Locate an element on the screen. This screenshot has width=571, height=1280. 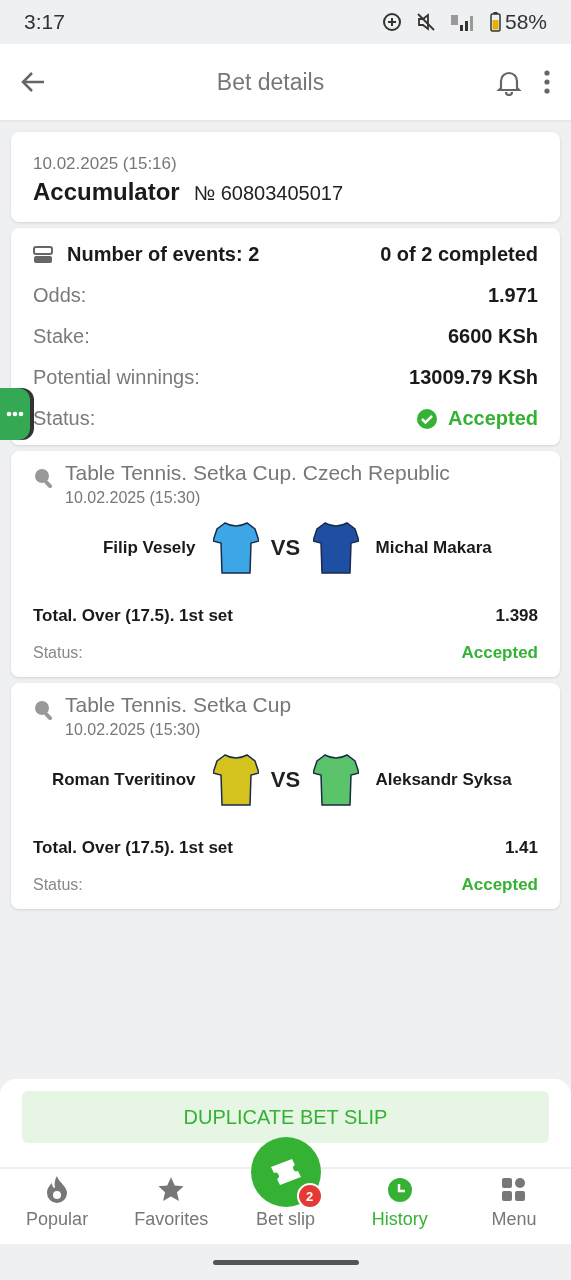
bet-date: 10.02.2025 (15:16) is located at coordinates (105, 164).